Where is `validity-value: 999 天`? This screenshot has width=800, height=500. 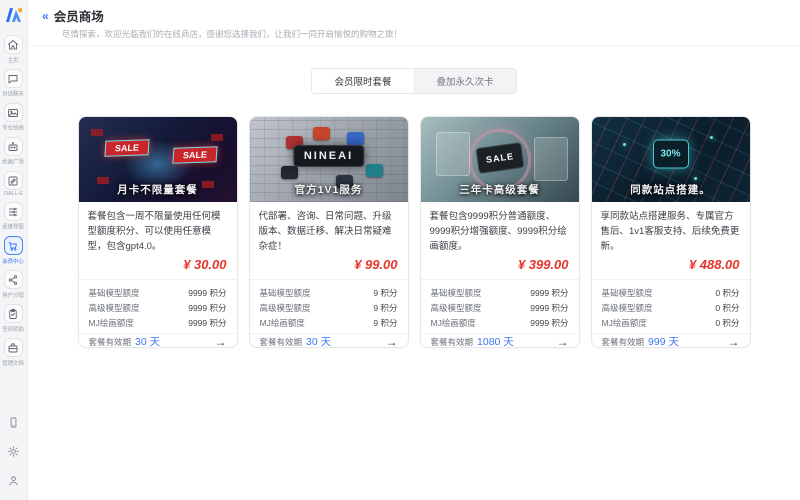 validity-value: 999 天 is located at coordinates (663, 342).